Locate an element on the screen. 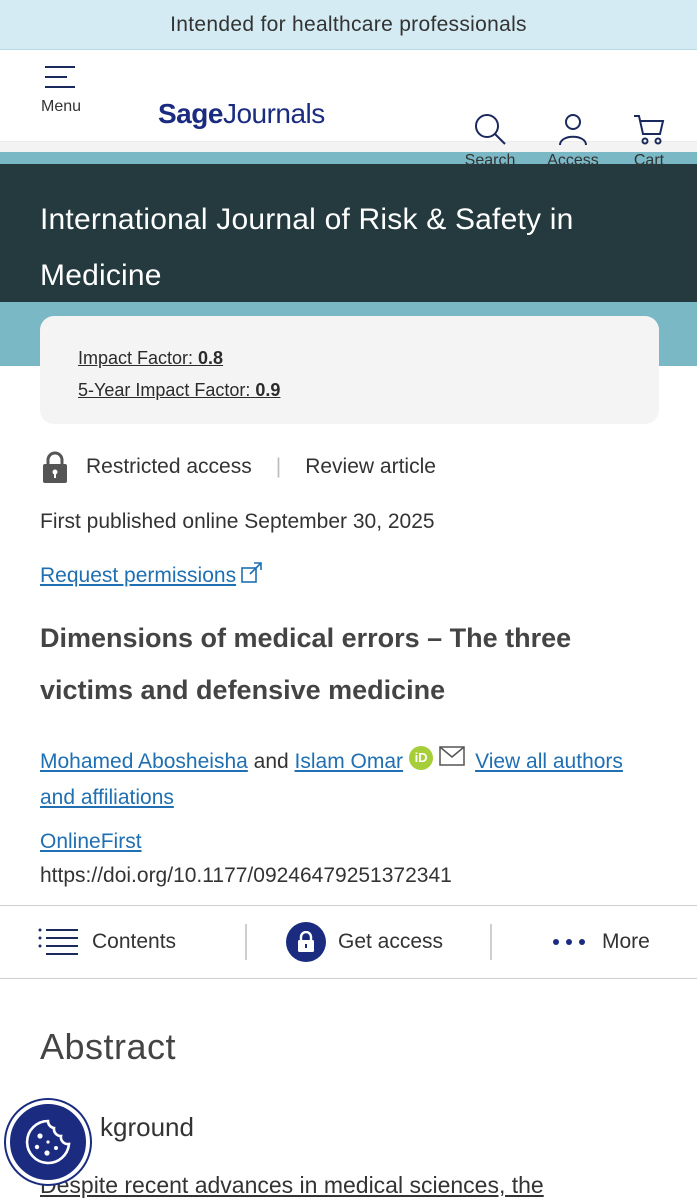 This screenshot has height=1200, width=697. background-subheading: kground is located at coordinates (147, 1127).